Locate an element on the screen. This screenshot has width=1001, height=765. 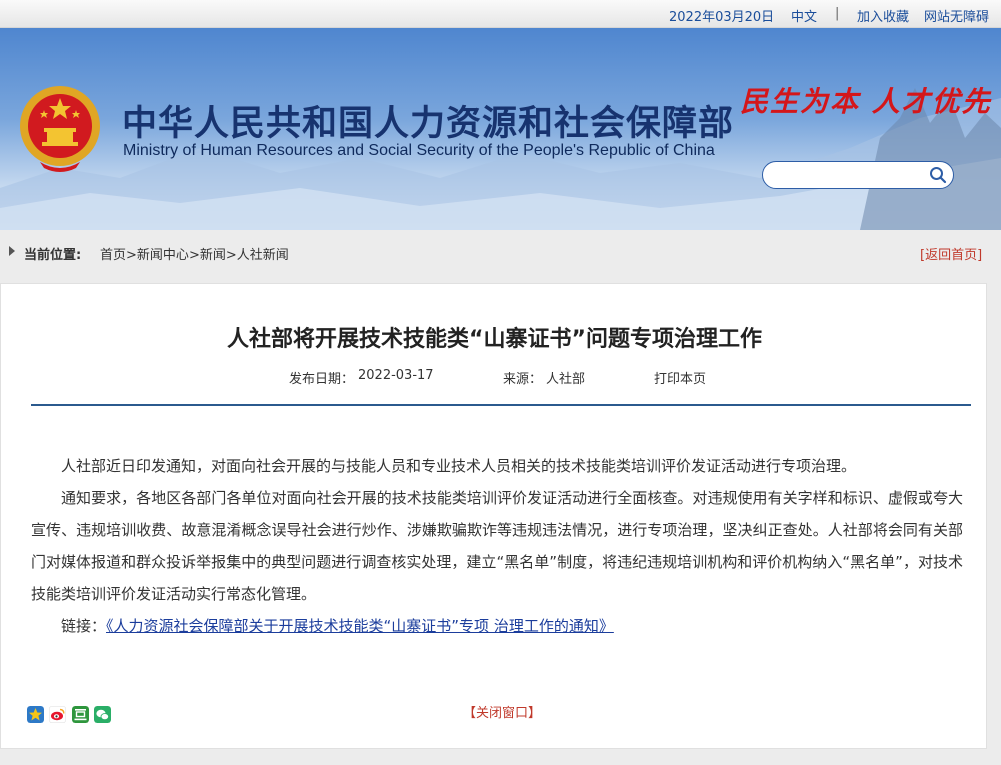
top-bar: 2022年03月20日 中文 | 加入收藏 网站无障碍 is located at coordinates (500, 14).